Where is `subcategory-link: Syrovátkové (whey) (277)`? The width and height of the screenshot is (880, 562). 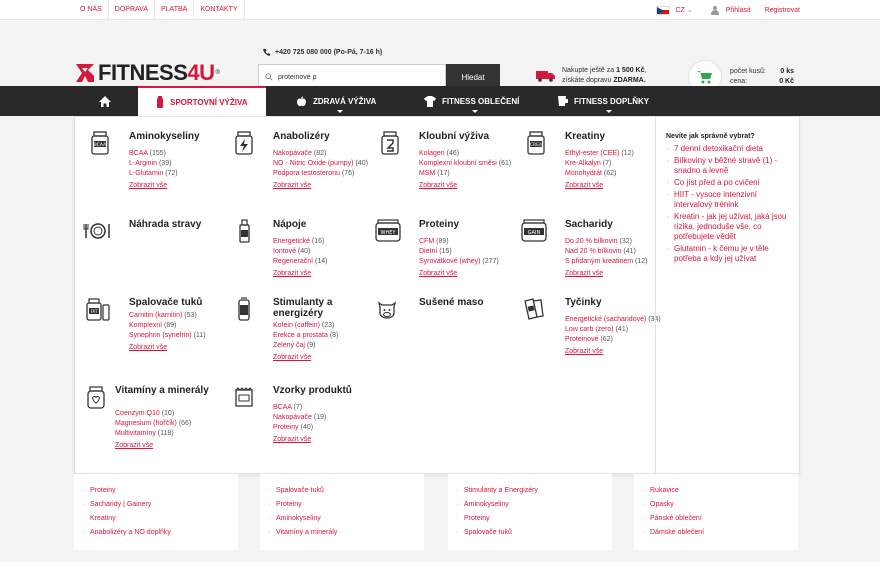 subcategory-link: Syrovátkové (whey) (277) is located at coordinates (474, 262).